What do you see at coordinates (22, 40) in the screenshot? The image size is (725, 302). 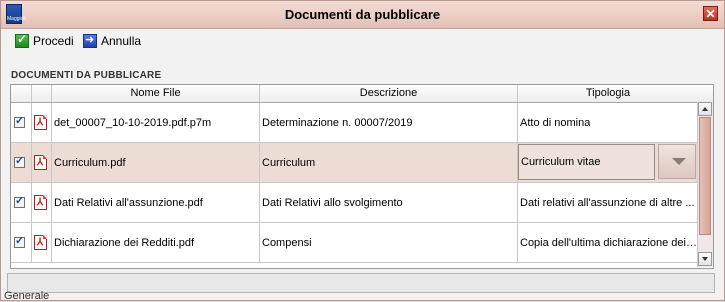 I see `check-icon` at bounding box center [22, 40].